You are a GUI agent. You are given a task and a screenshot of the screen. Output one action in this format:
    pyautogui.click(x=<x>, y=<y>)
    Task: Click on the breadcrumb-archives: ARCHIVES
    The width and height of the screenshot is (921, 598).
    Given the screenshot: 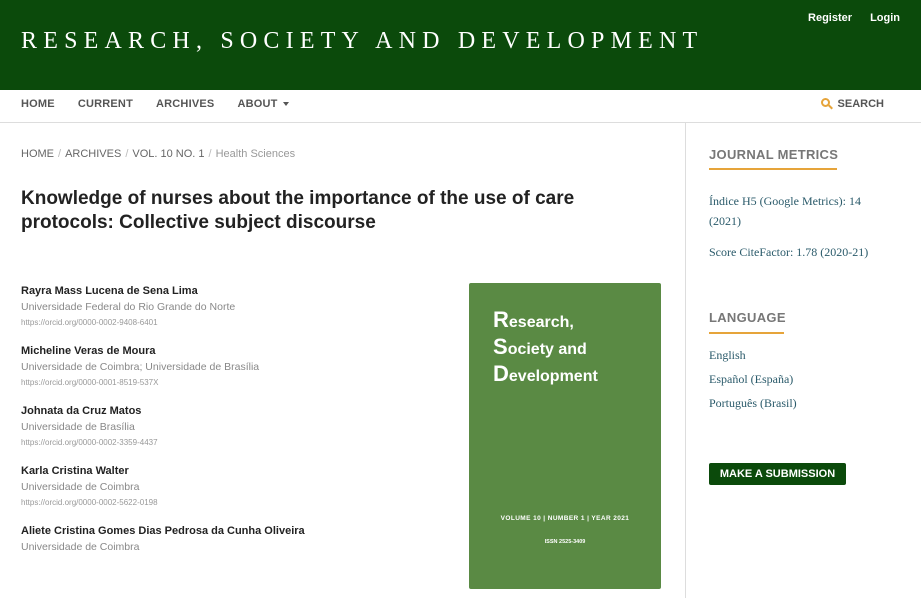 What is the action you would take?
    pyautogui.click(x=93, y=154)
    